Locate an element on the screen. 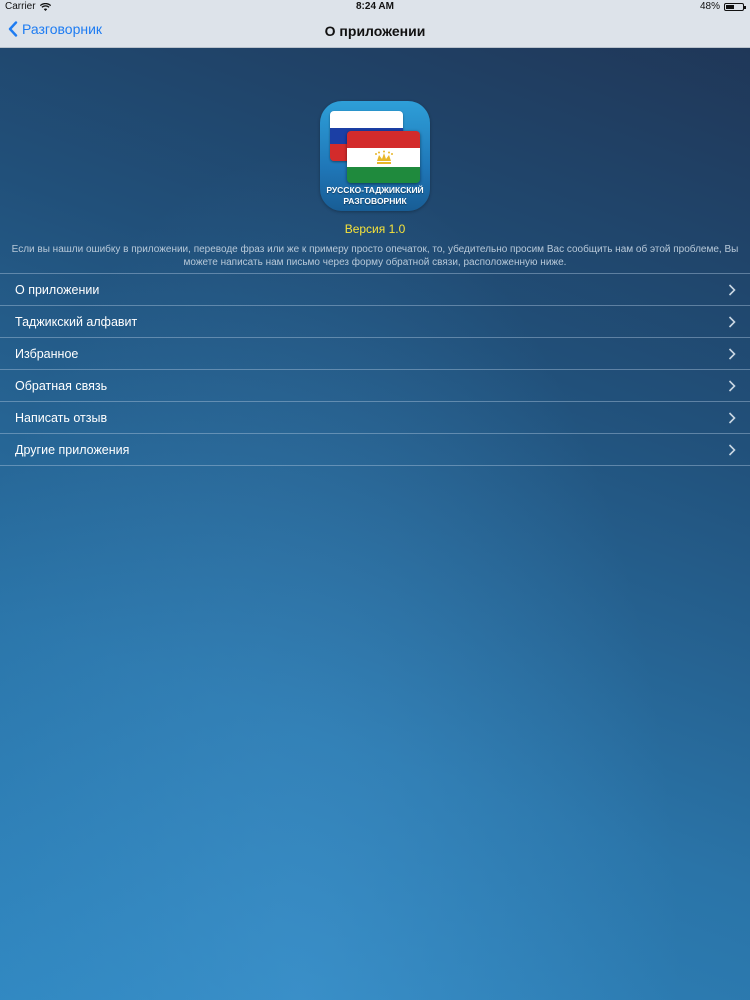 Image resolution: width=750 pixels, height=1000 pixels. crown-icon is located at coordinates (383, 157).